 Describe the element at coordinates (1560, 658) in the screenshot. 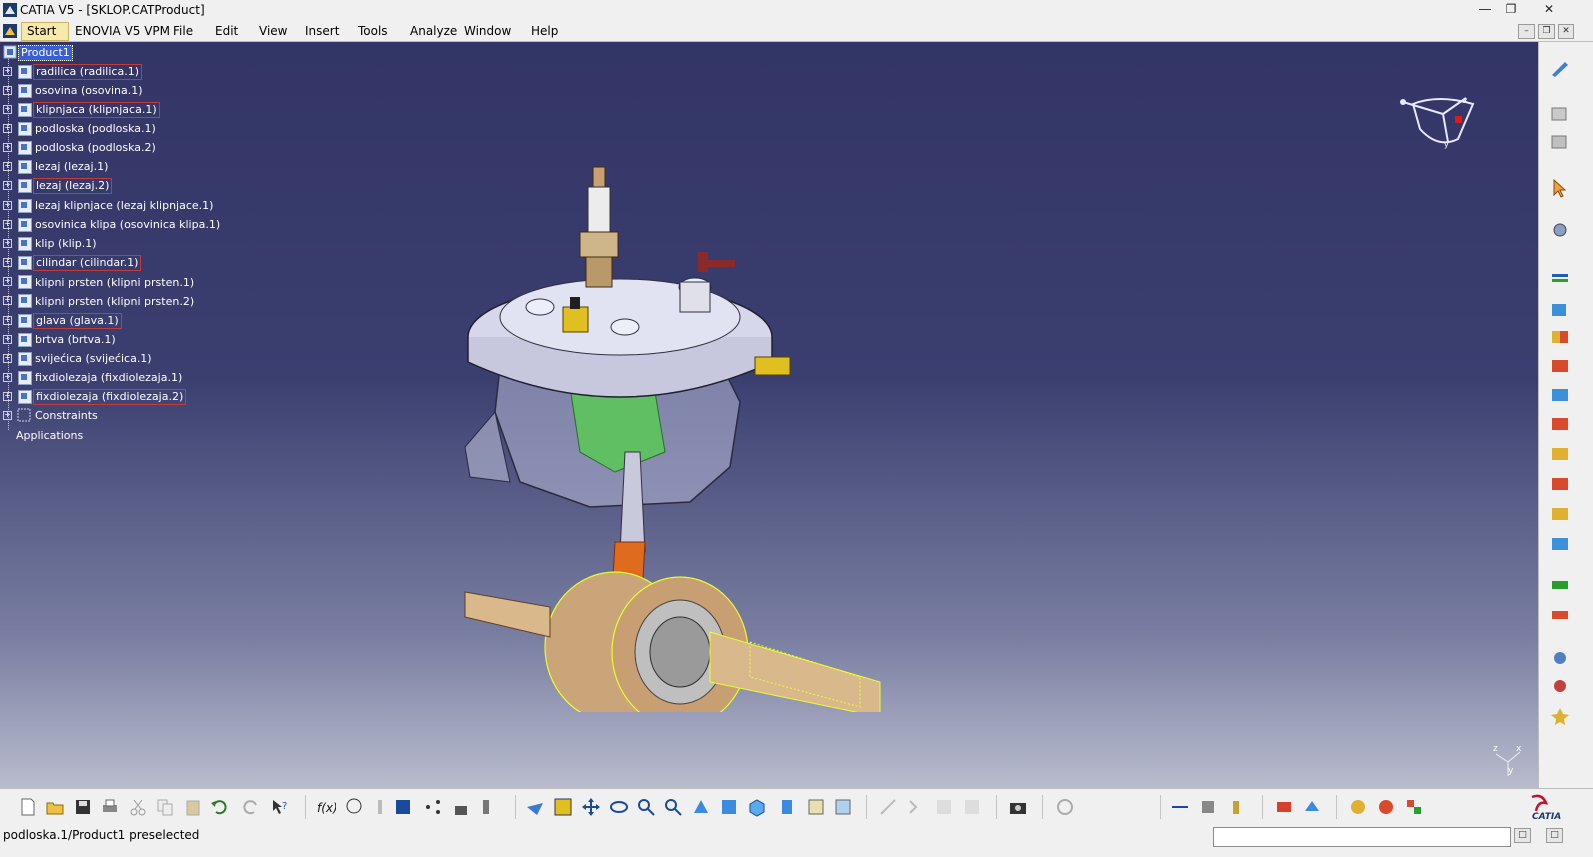

I see `clash-icon` at that location.